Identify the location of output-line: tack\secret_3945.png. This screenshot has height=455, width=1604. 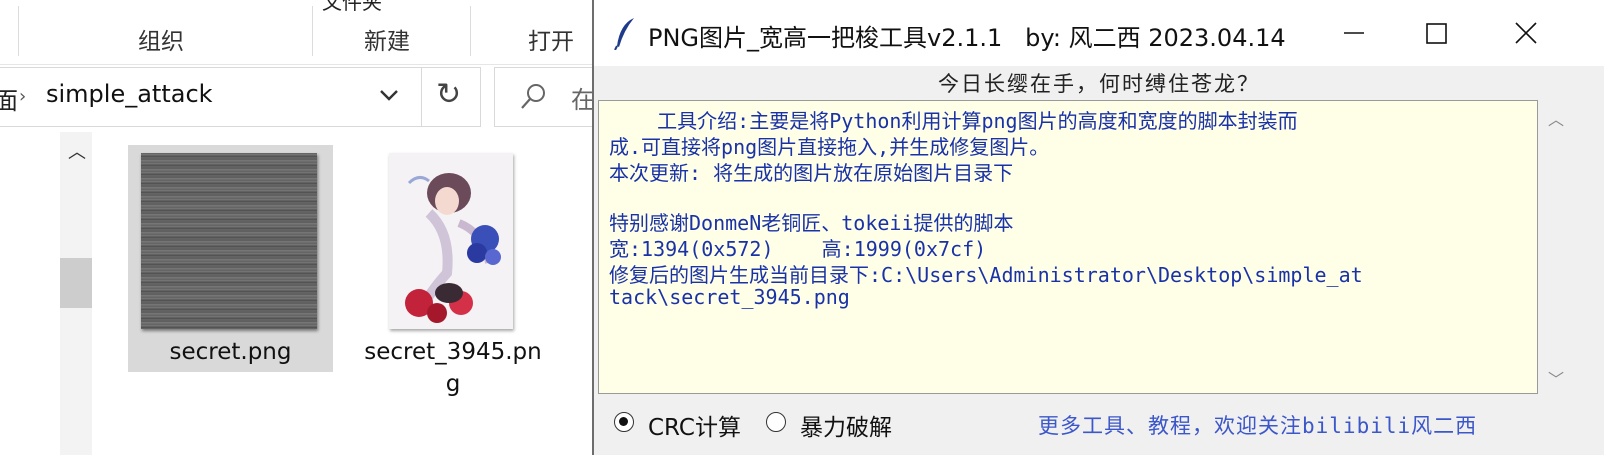
(729, 297).